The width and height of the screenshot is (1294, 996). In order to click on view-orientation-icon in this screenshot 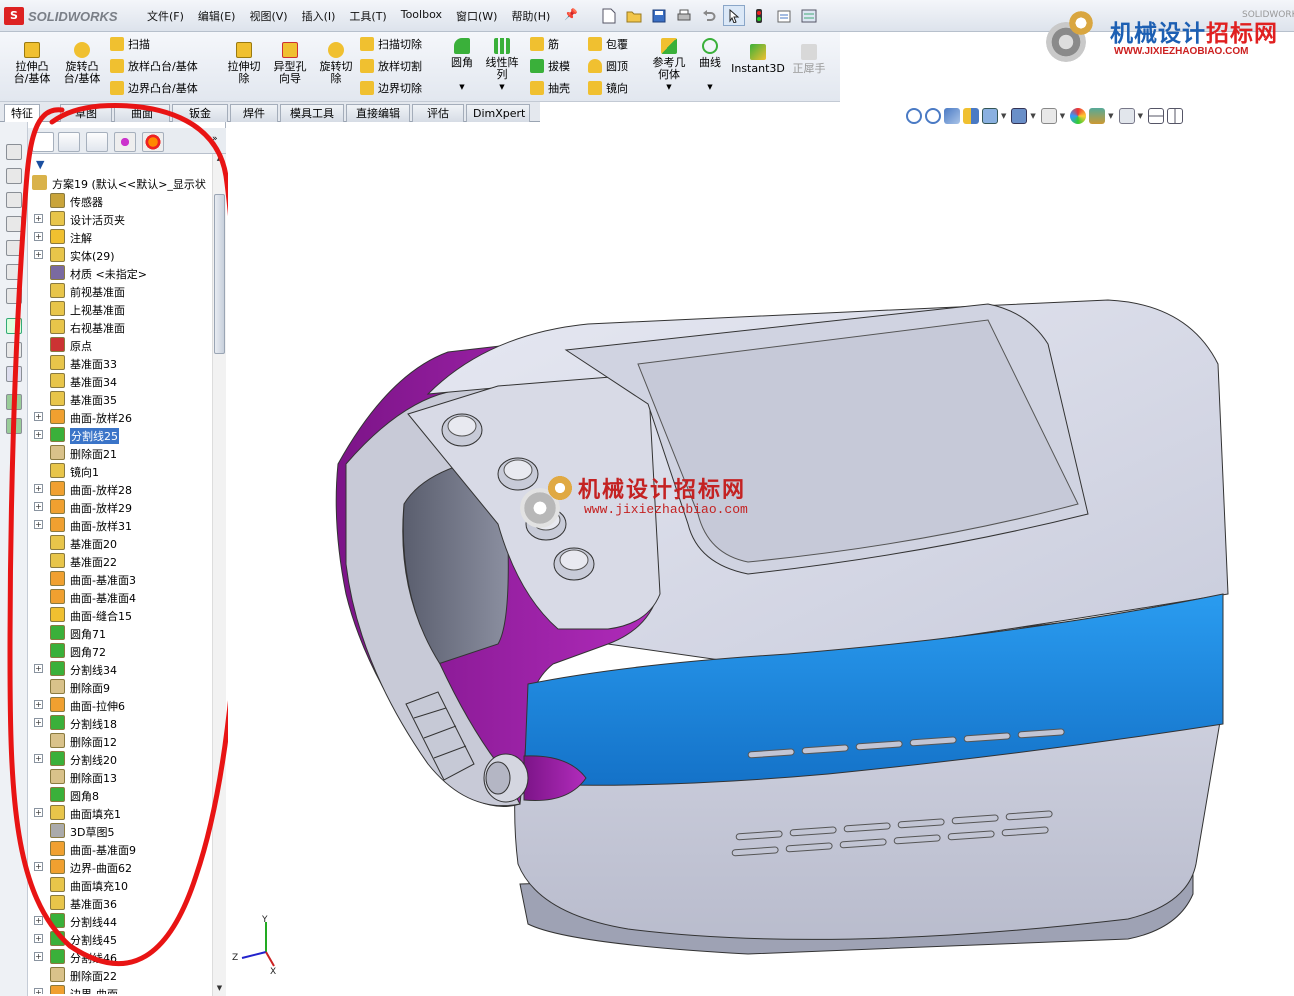, I will do `click(990, 116)`.